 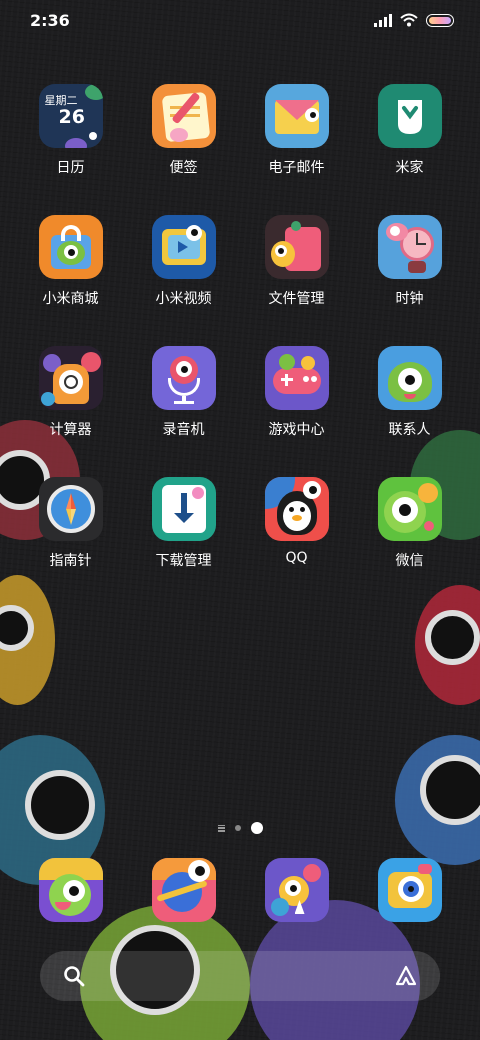 I want to click on wifi-icon, so click(x=409, y=20).